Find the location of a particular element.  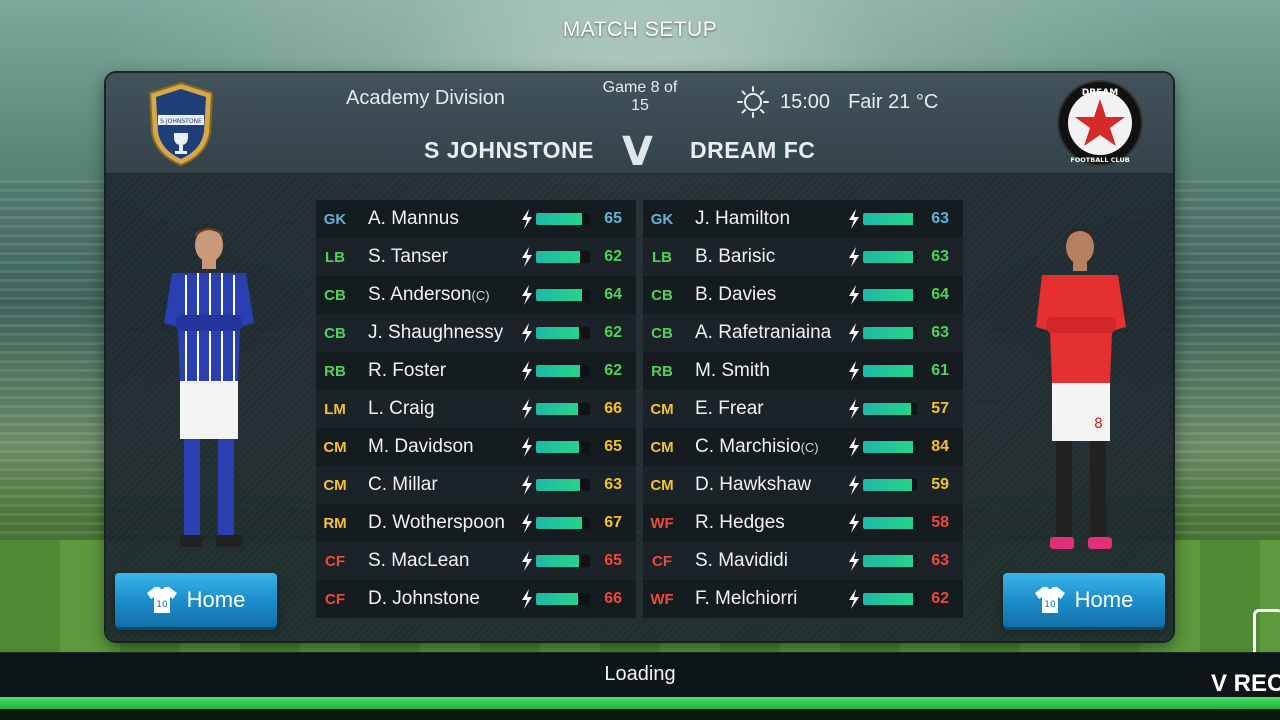

player-position: CB is located at coordinates (335, 295).